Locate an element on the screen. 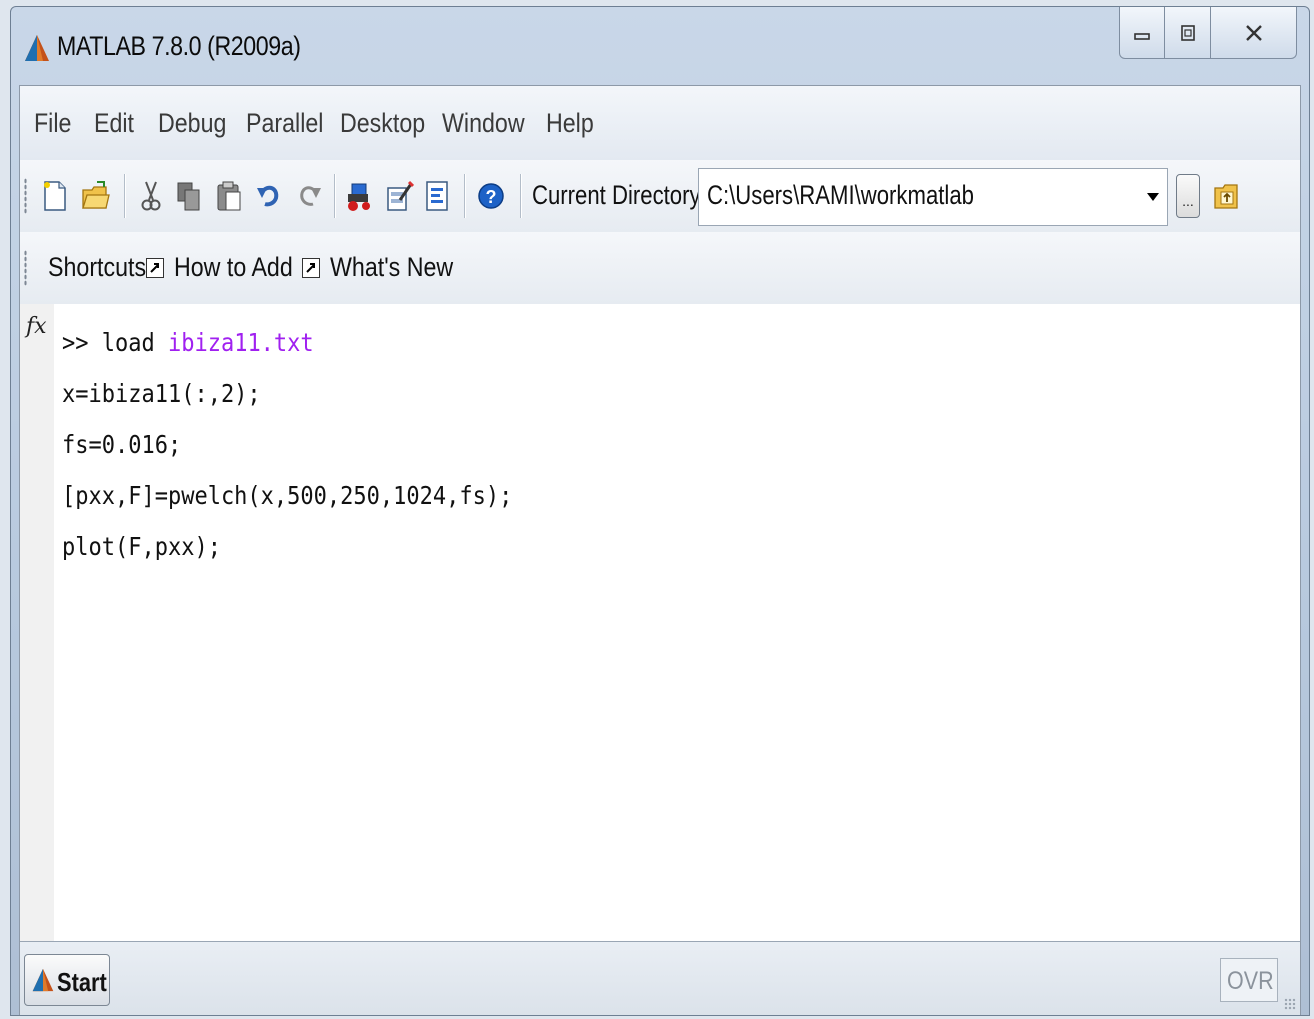 Image resolution: width=1314 pixels, height=1019 pixels. shortcuts-label: Shortcuts is located at coordinates (97, 267).